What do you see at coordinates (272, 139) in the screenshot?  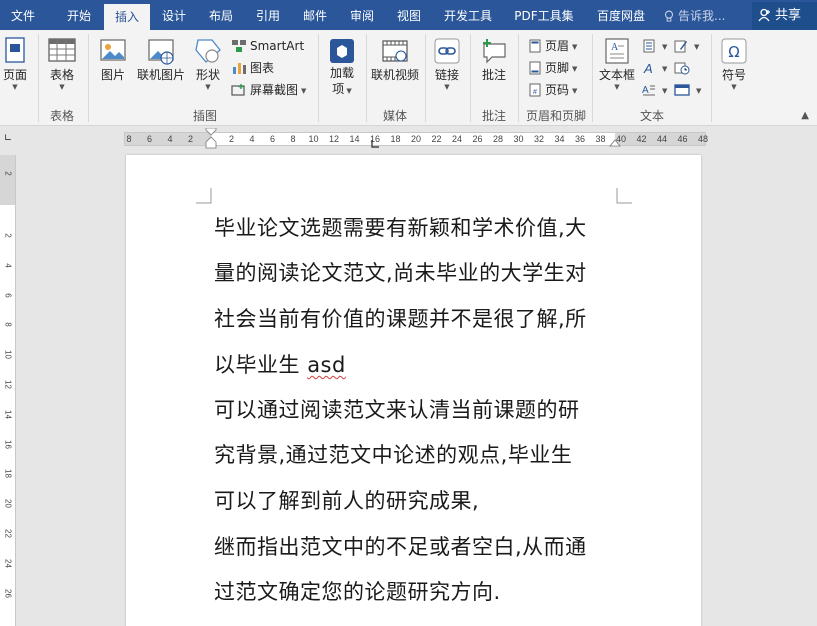 I see `ruler-number: 6` at bounding box center [272, 139].